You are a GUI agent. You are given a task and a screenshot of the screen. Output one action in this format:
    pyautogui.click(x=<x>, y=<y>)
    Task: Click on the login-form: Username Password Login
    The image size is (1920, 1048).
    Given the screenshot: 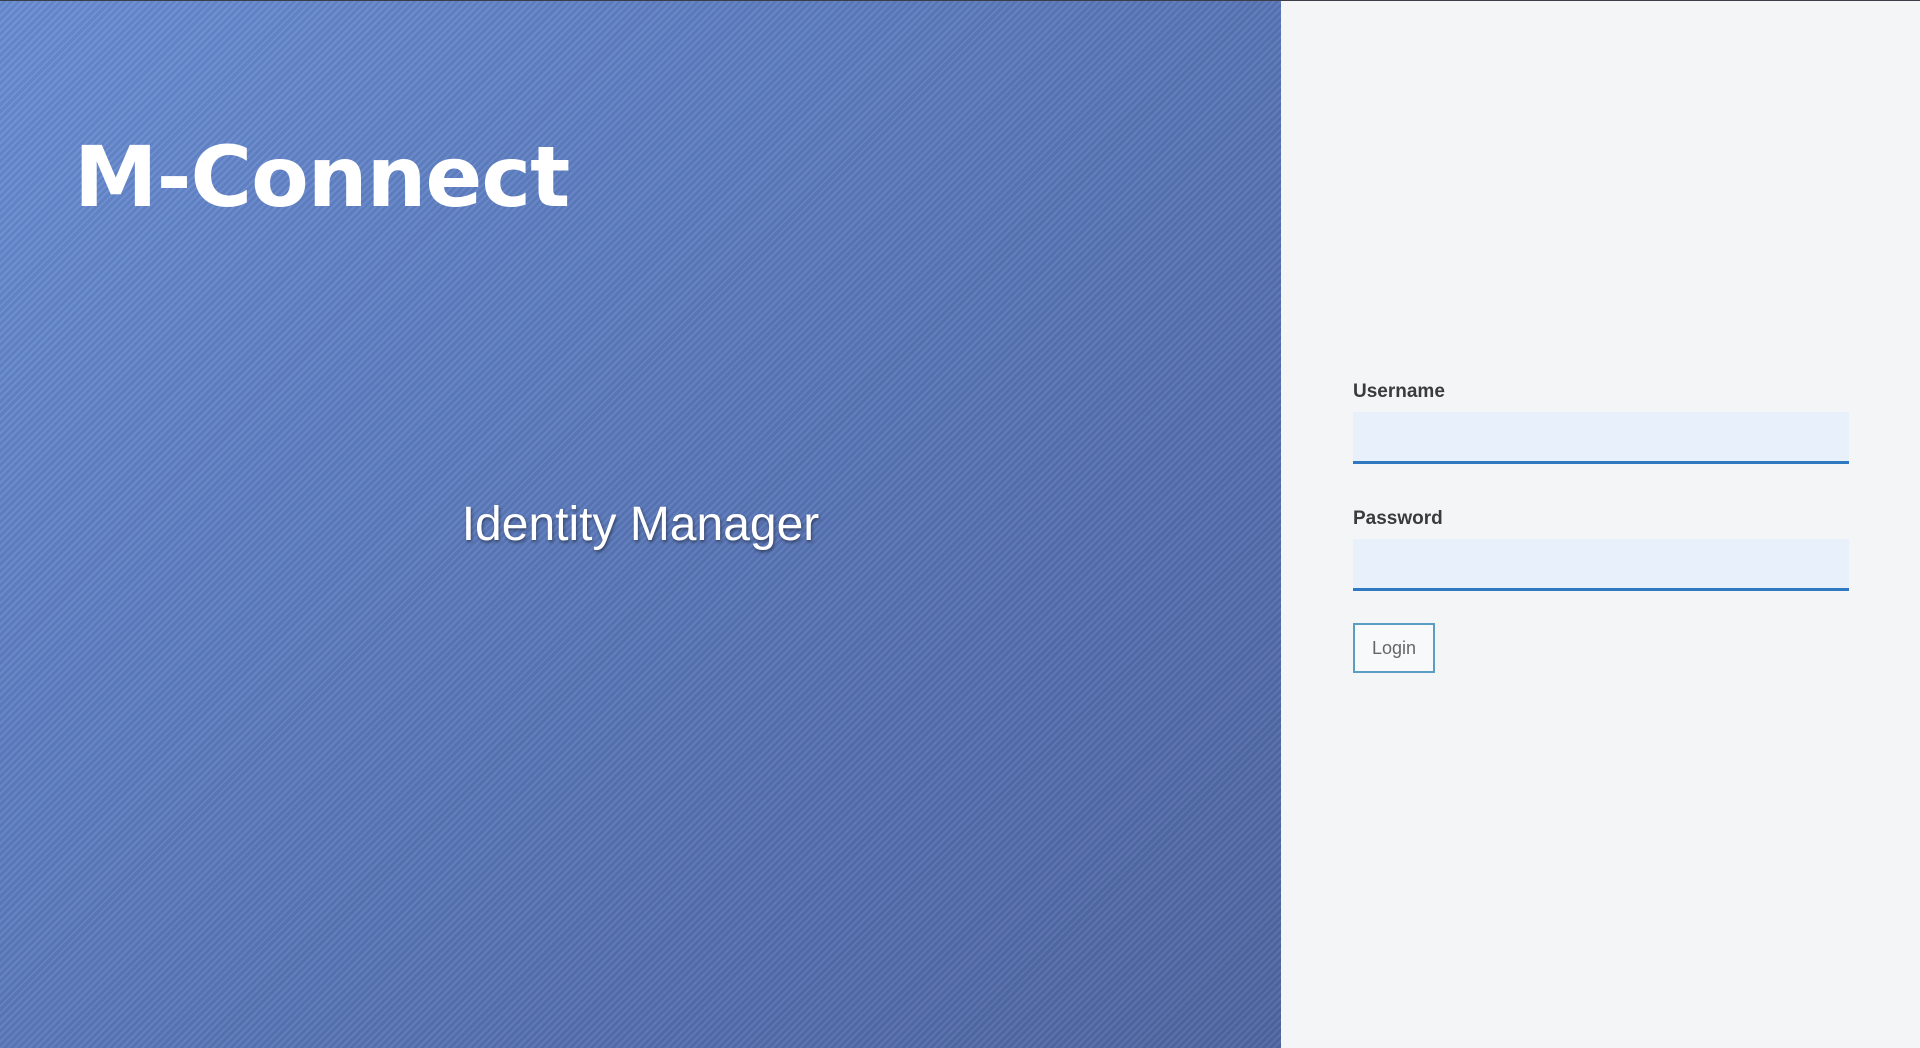 What is the action you would take?
    pyautogui.click(x=1601, y=527)
    